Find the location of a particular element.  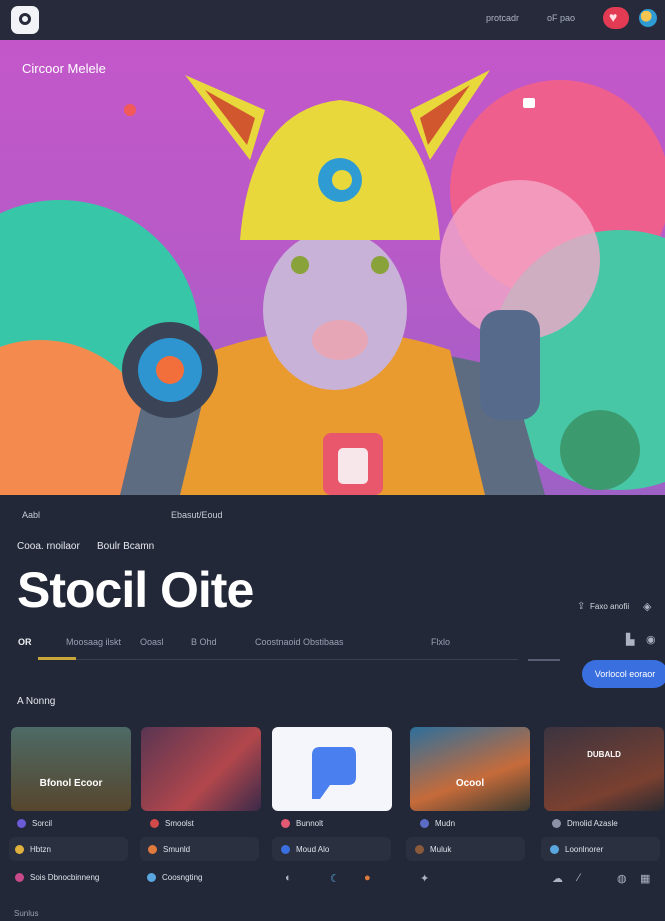

list-item: Smoolst is located at coordinates (172, 823).